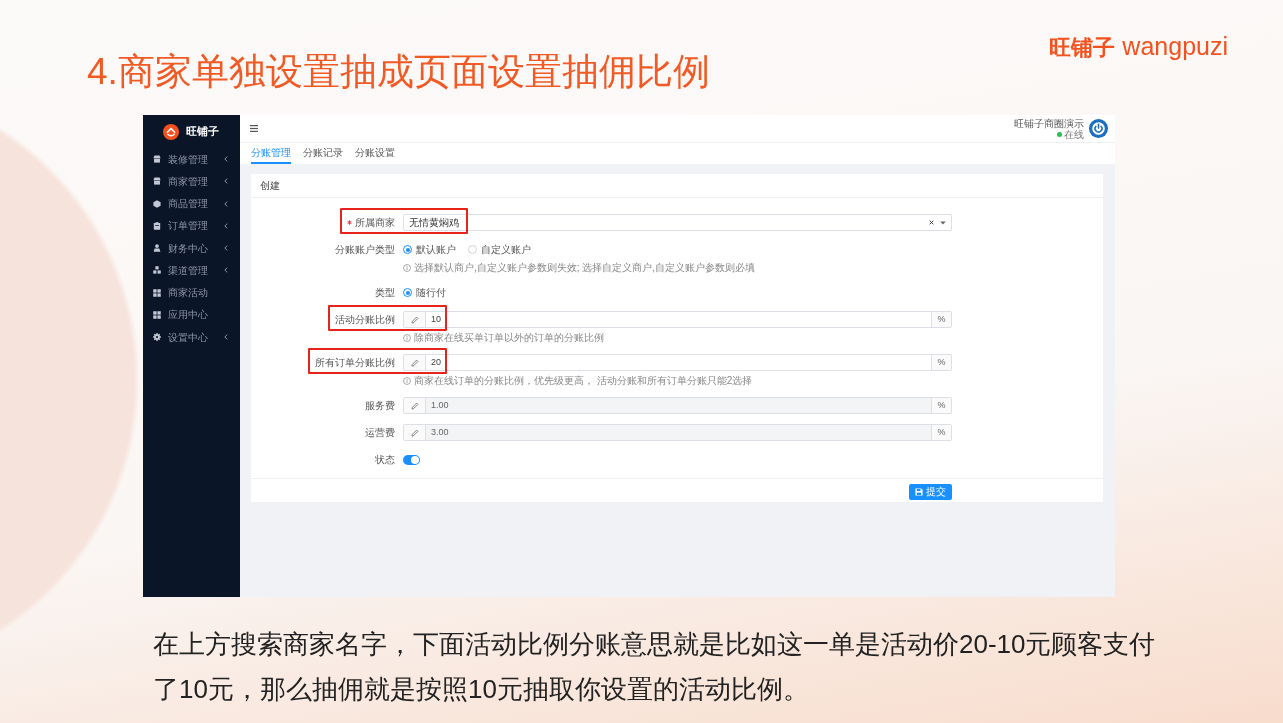 The height and width of the screenshot is (723, 1283). I want to click on radio-label: 自定义账户, so click(506, 249).